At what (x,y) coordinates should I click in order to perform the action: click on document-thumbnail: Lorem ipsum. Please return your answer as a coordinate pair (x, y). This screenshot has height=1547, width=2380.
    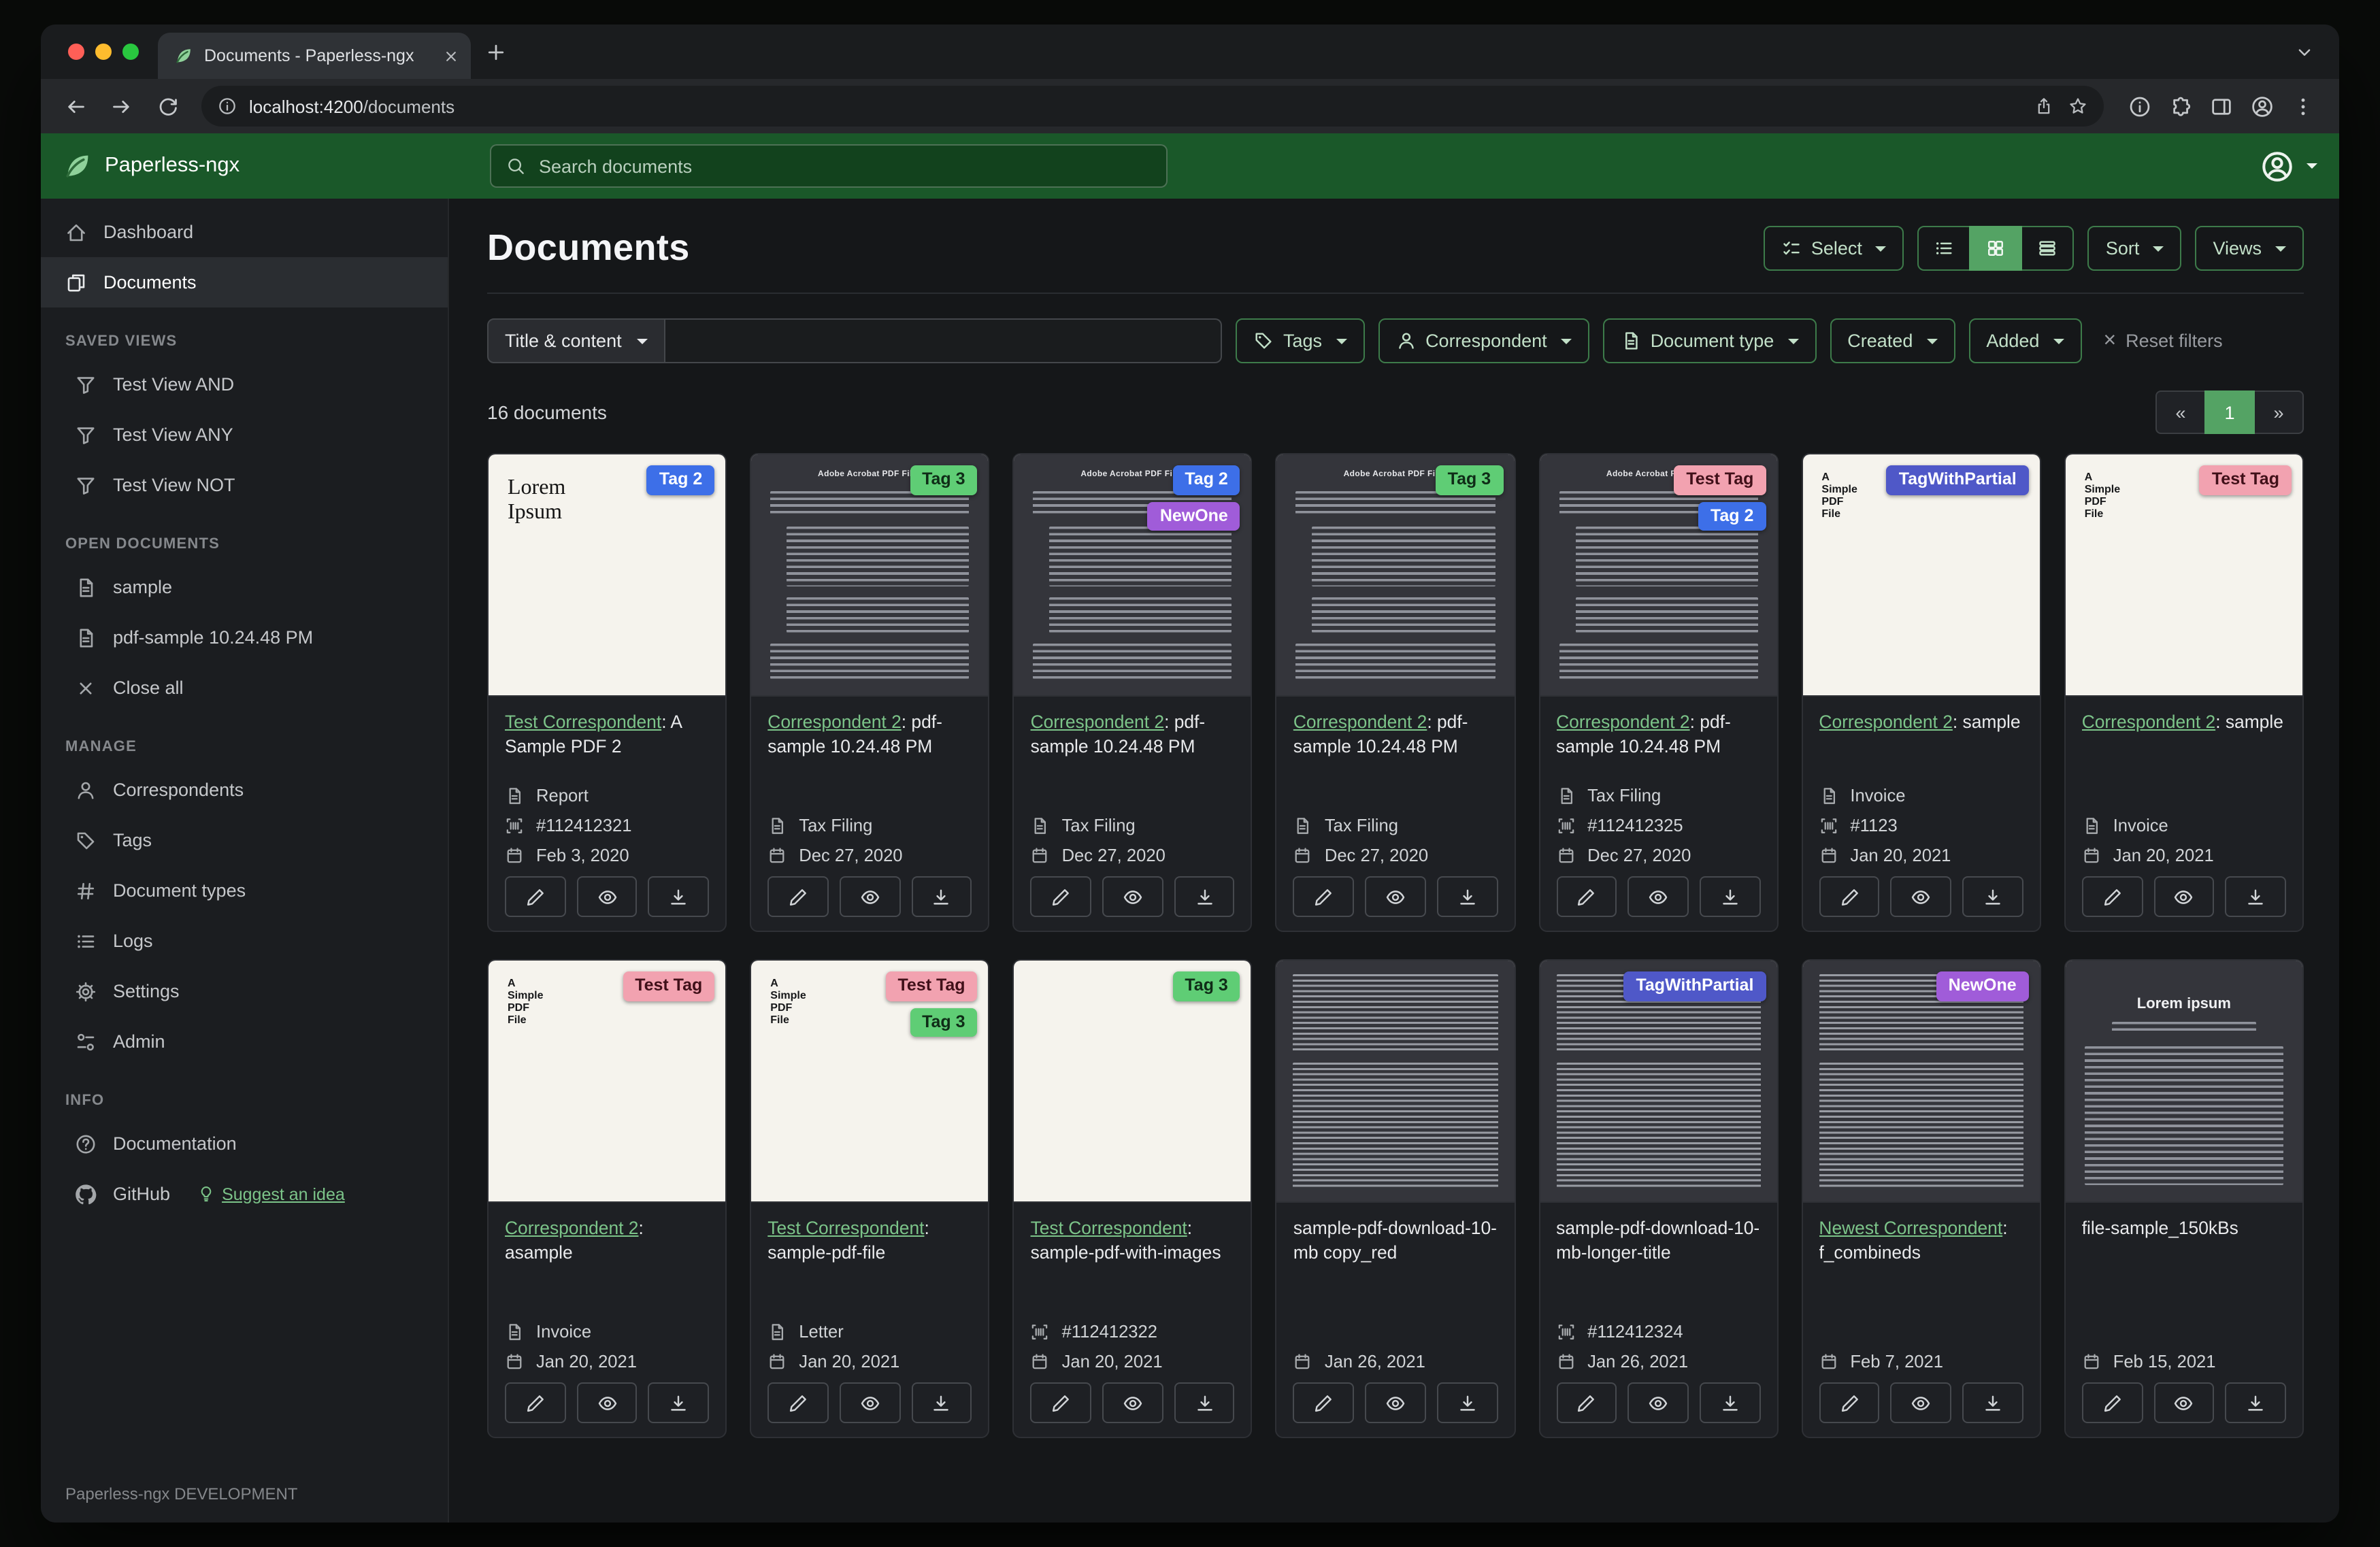
    Looking at the image, I should click on (2183, 1082).